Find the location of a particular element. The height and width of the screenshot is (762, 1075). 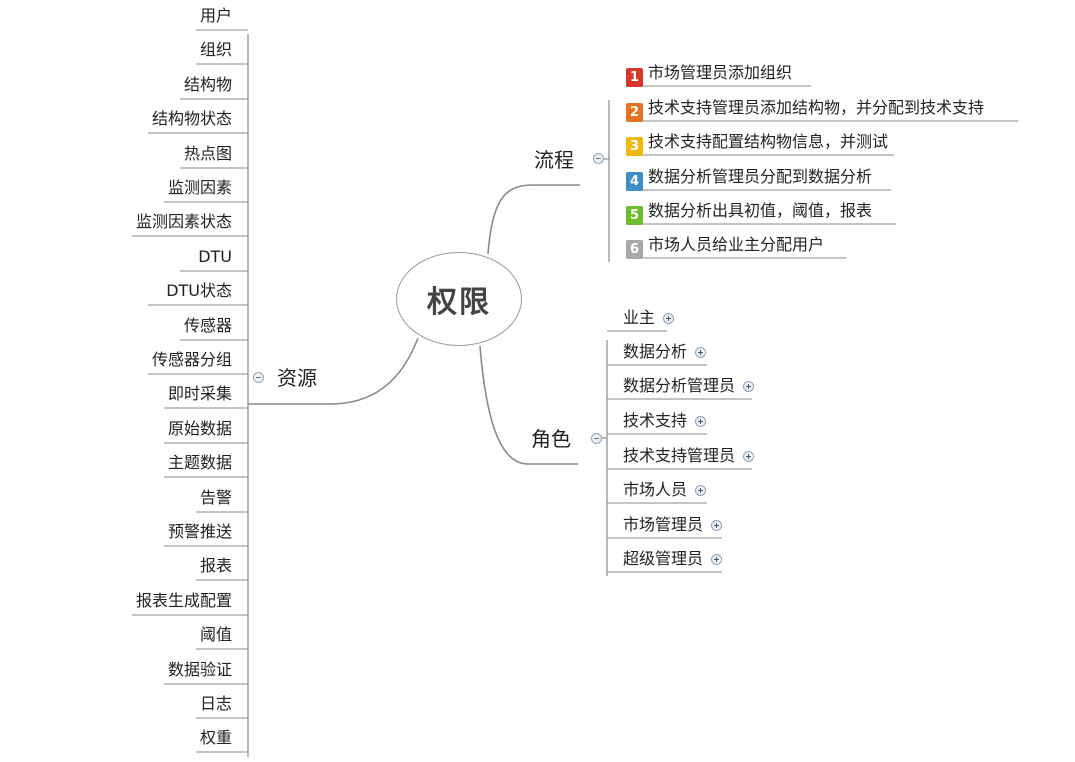

resource-item: 热点图 is located at coordinates (208, 154).